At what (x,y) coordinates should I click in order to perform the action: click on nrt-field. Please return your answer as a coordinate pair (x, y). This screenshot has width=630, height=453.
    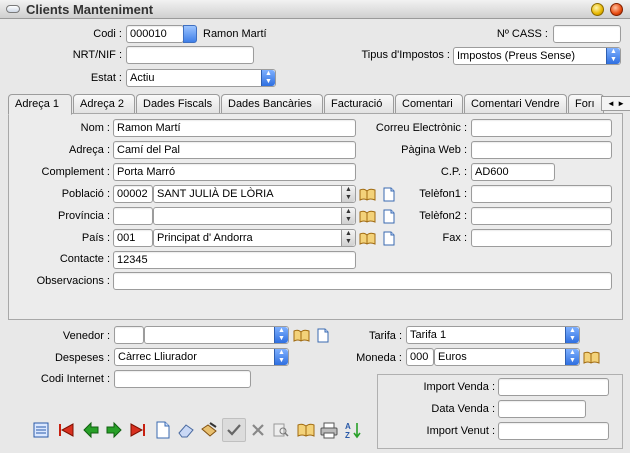
    Looking at the image, I should click on (190, 55).